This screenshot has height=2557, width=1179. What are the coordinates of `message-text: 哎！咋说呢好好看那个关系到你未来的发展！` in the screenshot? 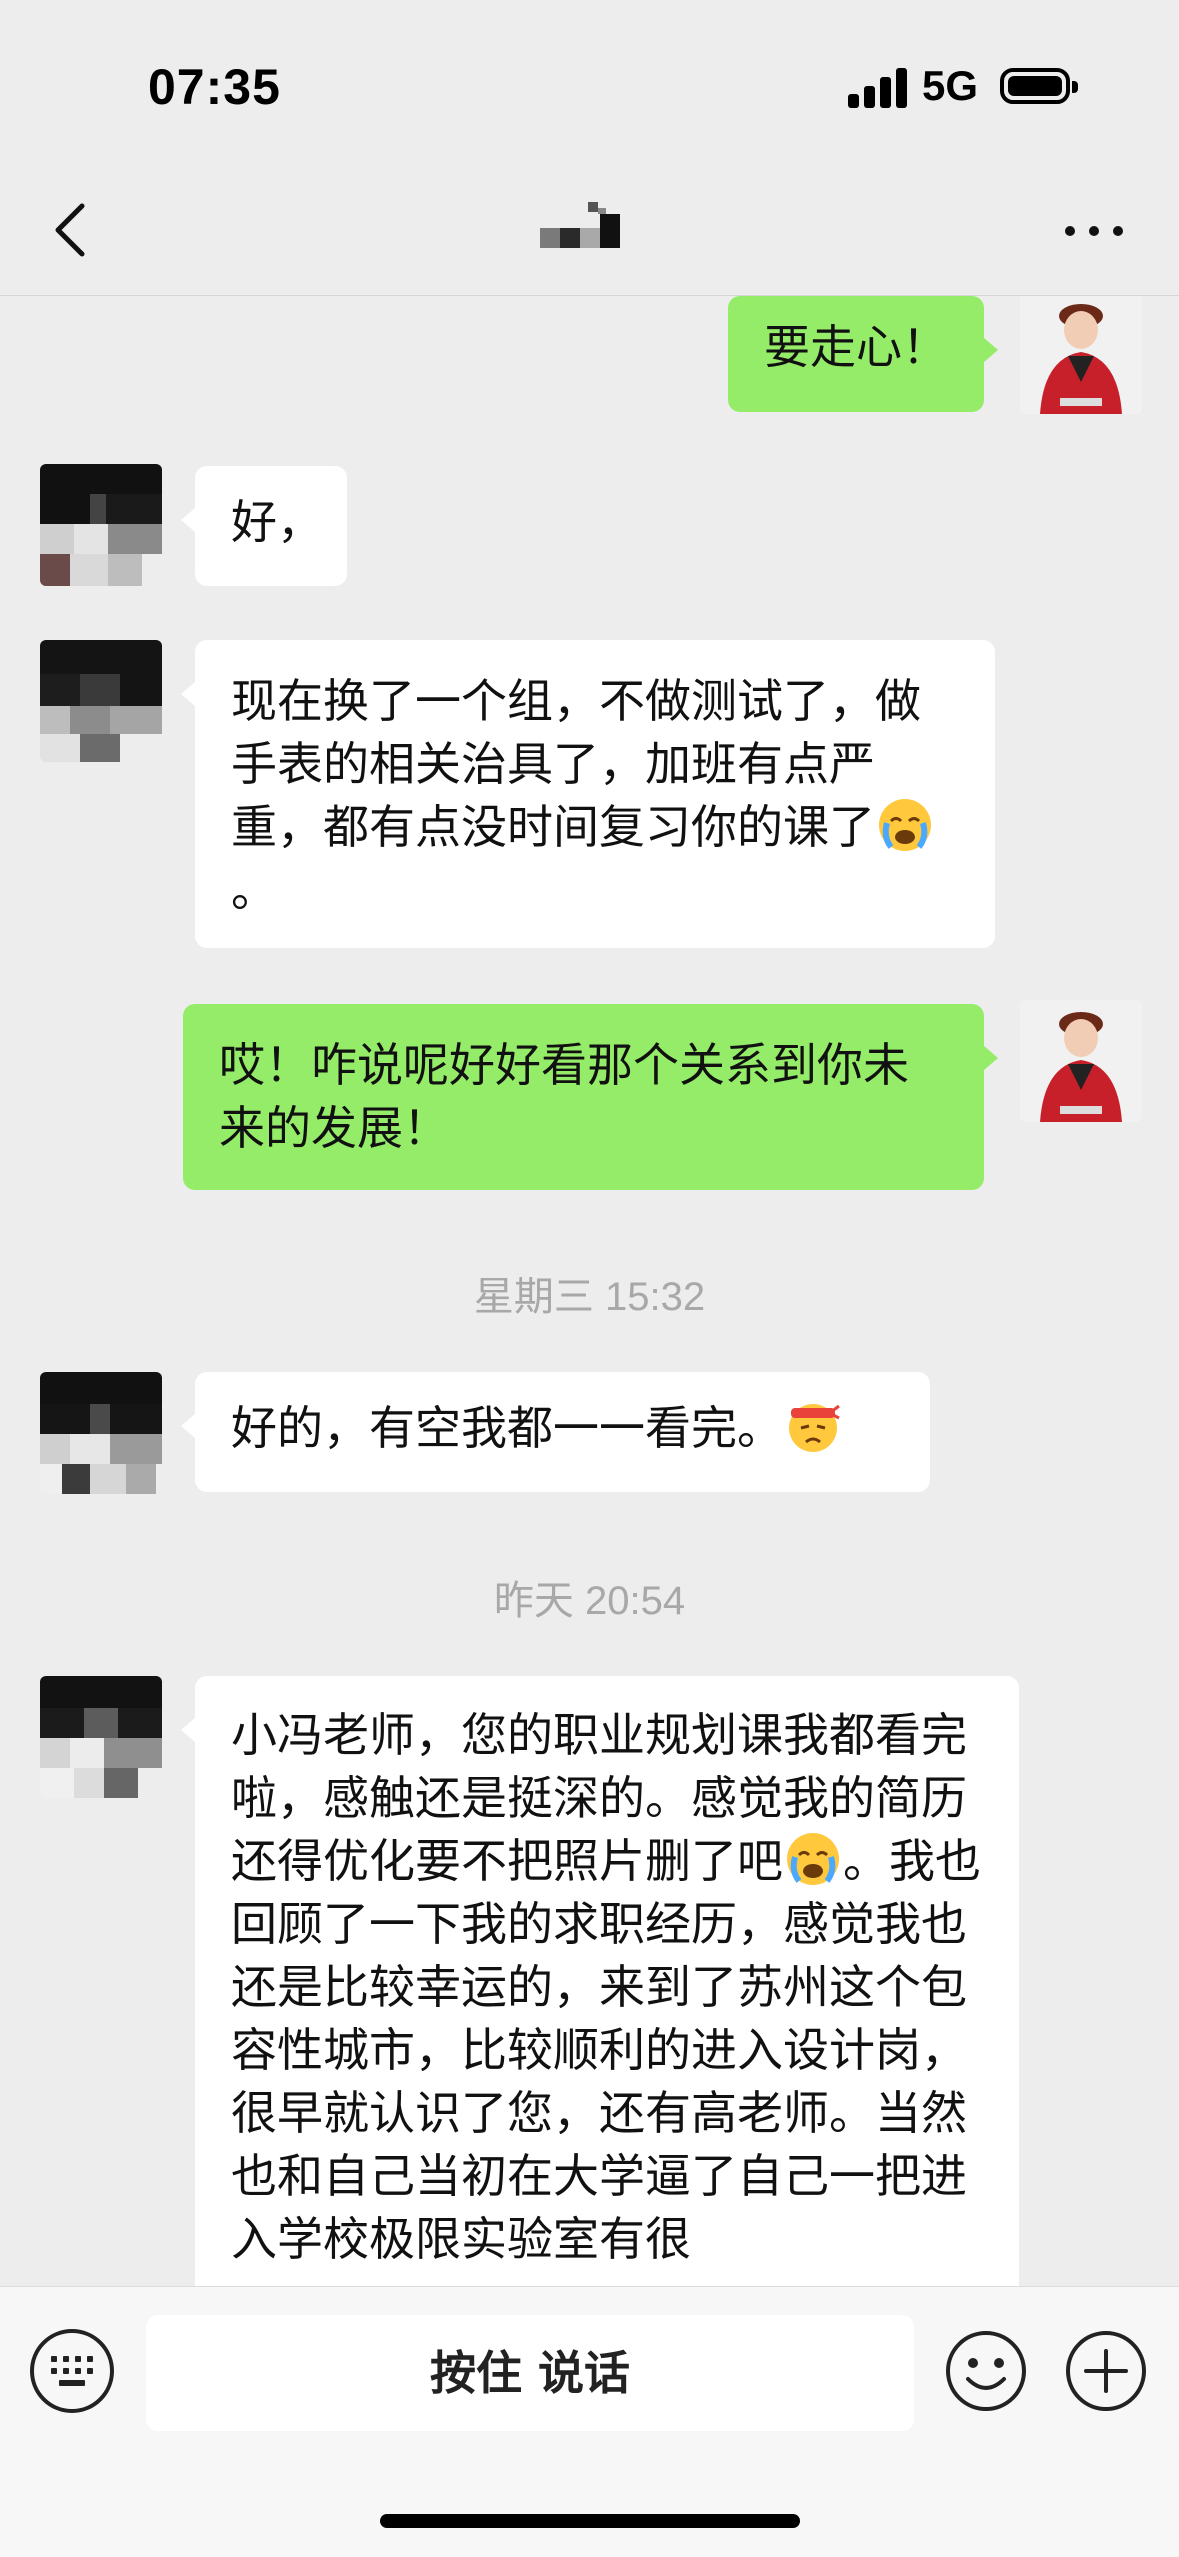 It's located at (564, 1096).